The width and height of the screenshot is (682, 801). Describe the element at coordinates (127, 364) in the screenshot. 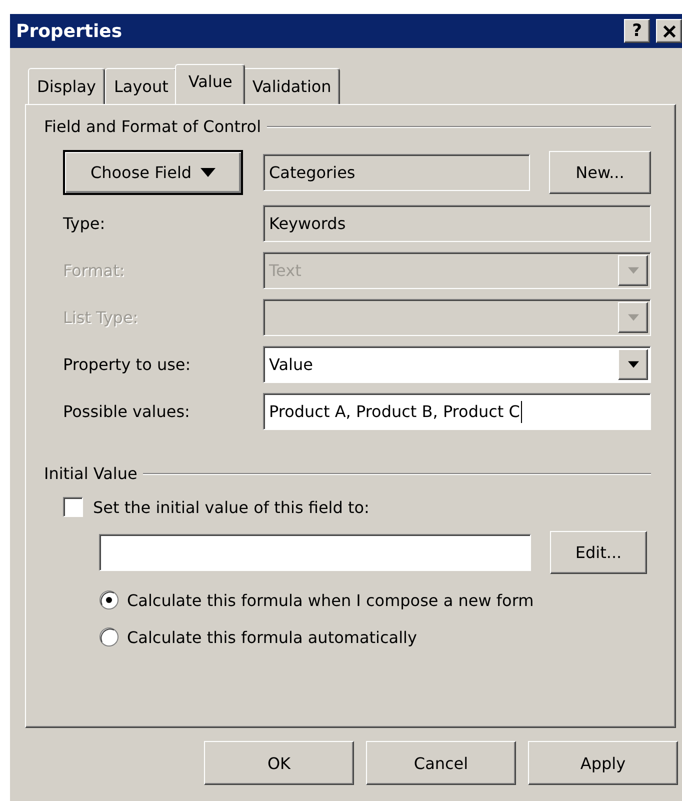

I see `field-label: Property to use:` at that location.